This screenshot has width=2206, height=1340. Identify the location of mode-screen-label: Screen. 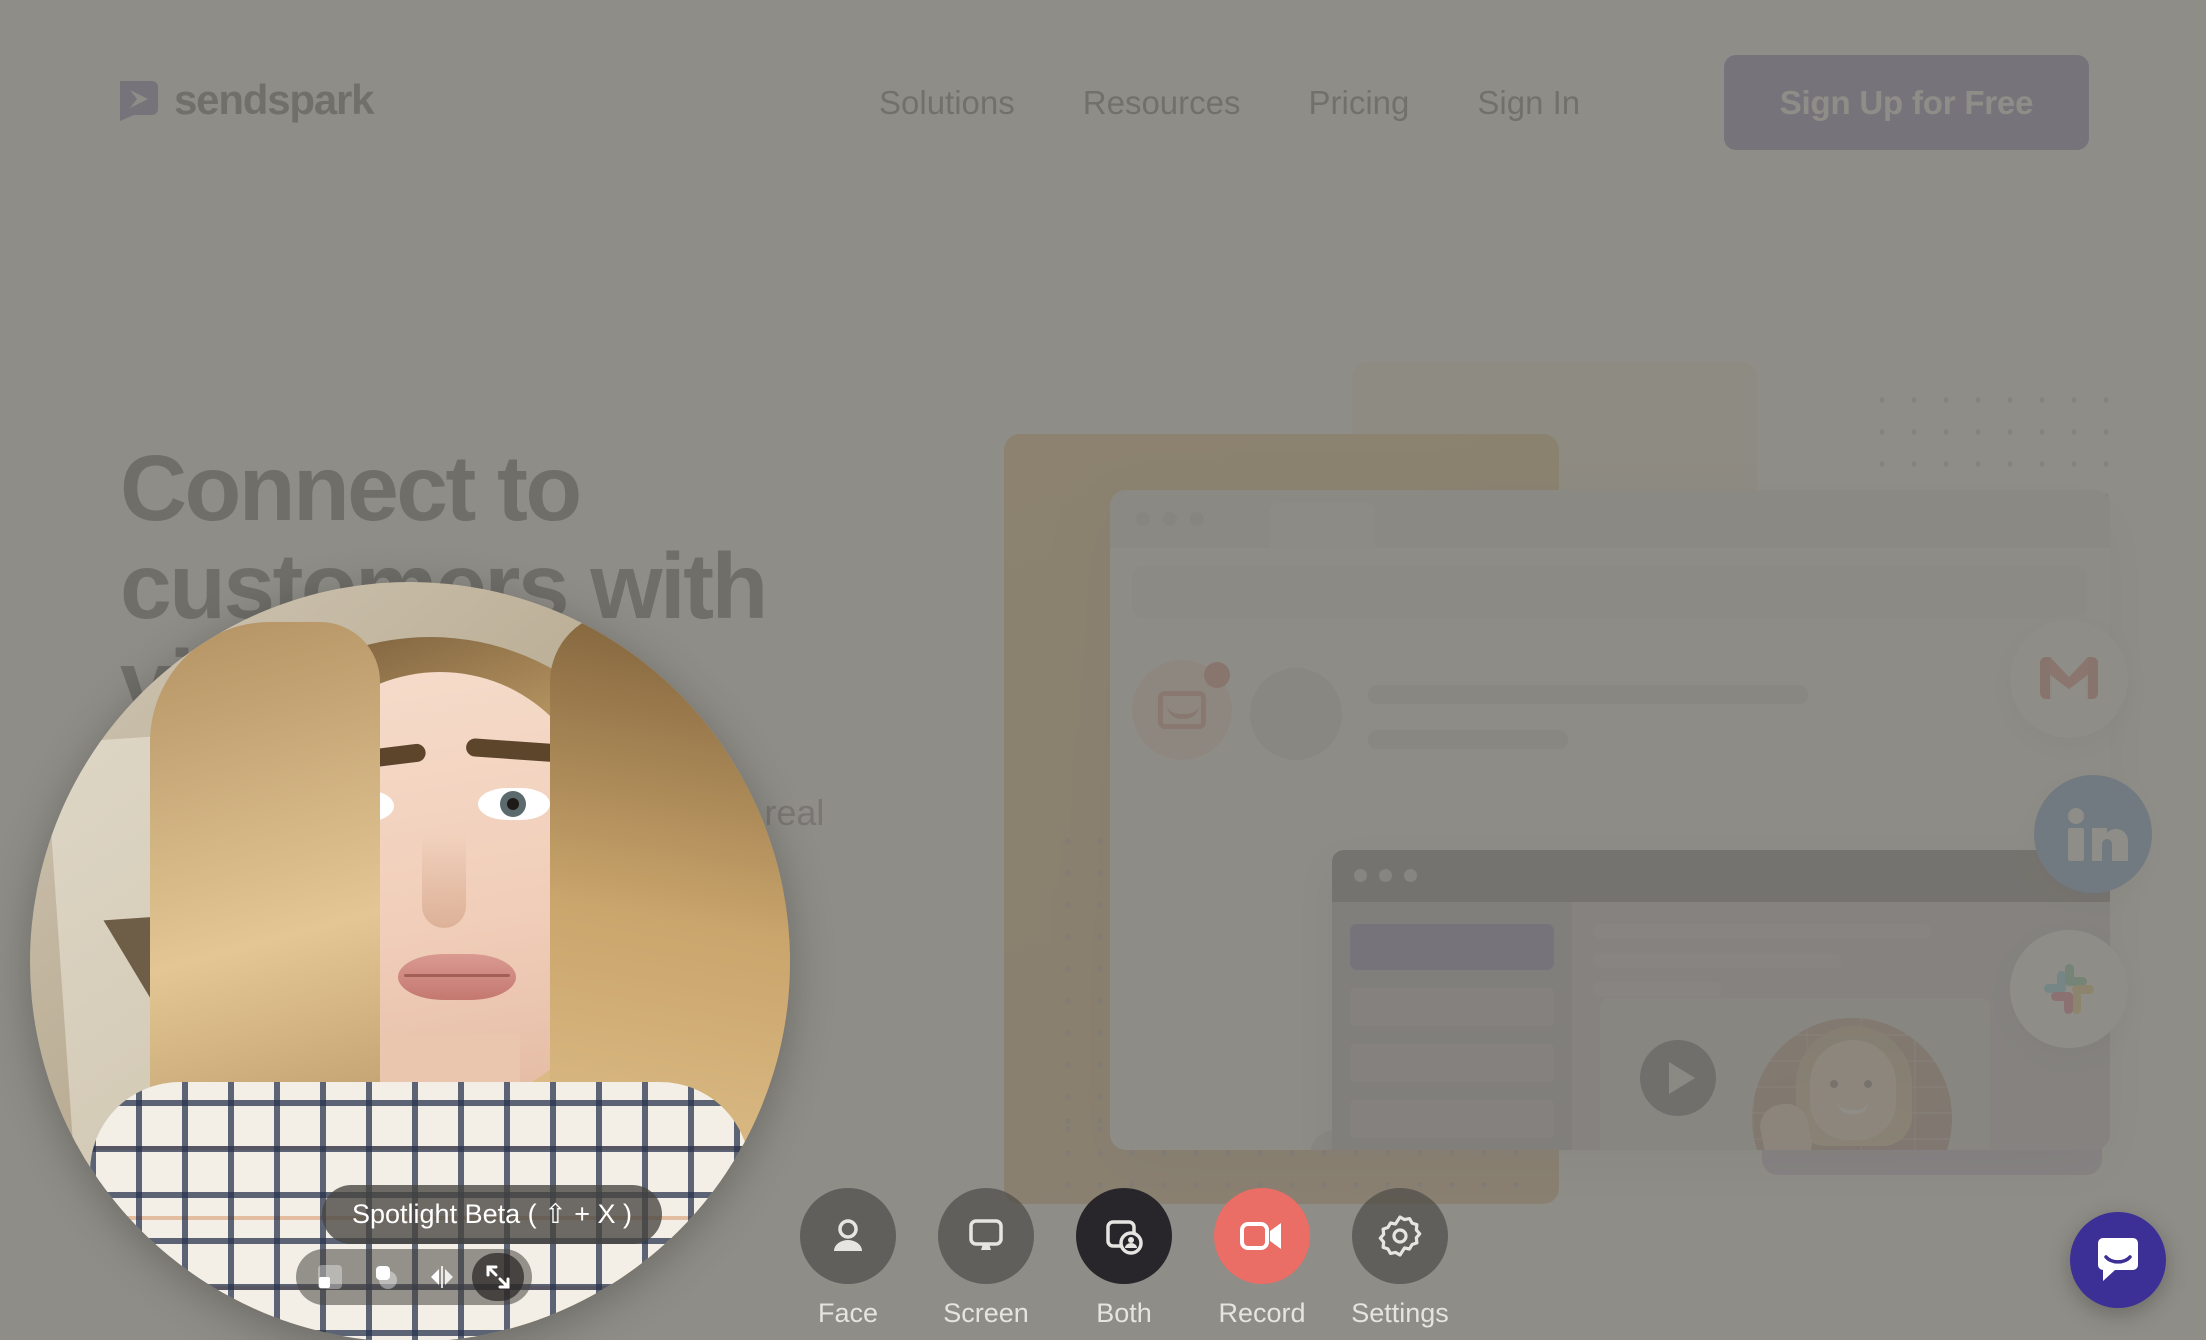
(986, 1313).